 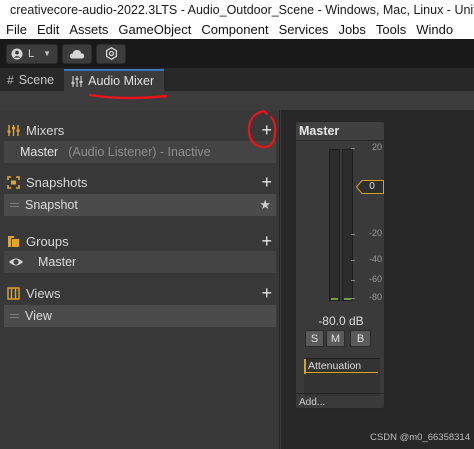 I want to click on bypass-button: B, so click(x=360, y=338).